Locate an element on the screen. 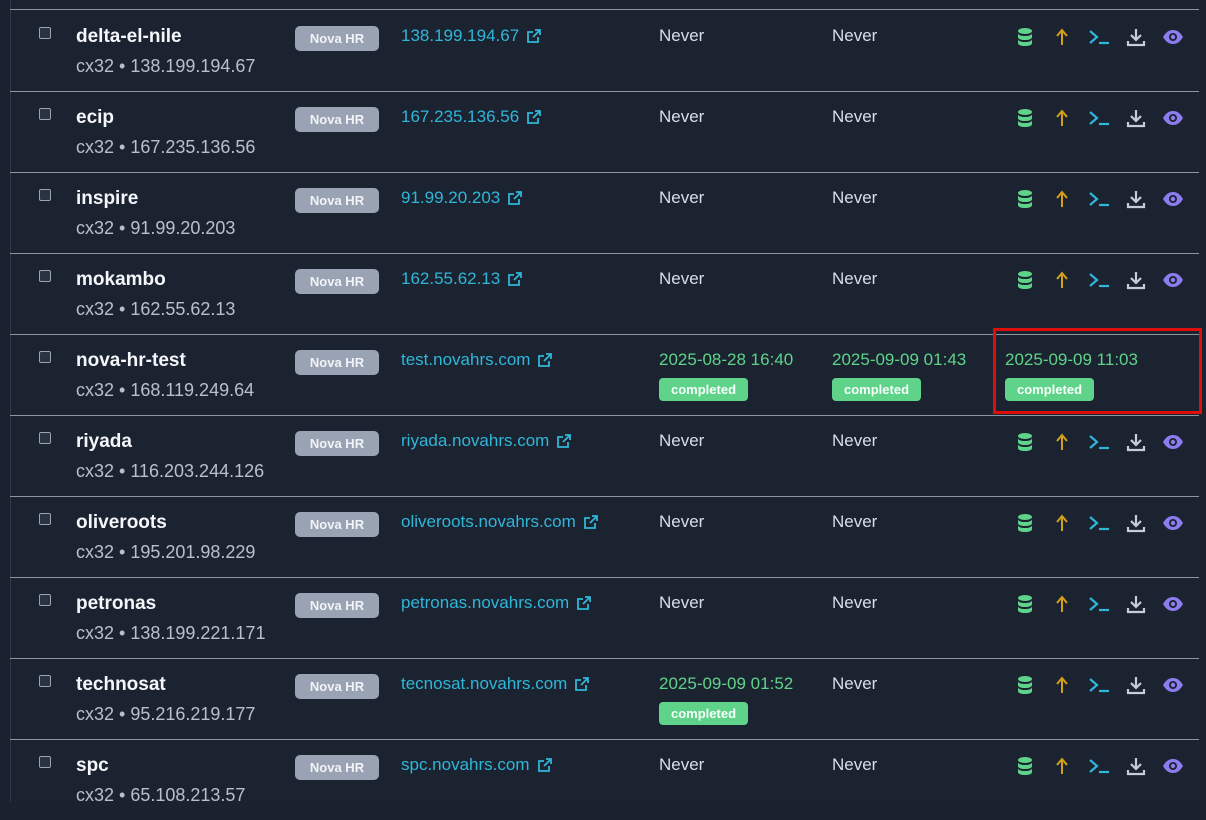  server-link: oliveroots.novahrs.com is located at coordinates (499, 523).